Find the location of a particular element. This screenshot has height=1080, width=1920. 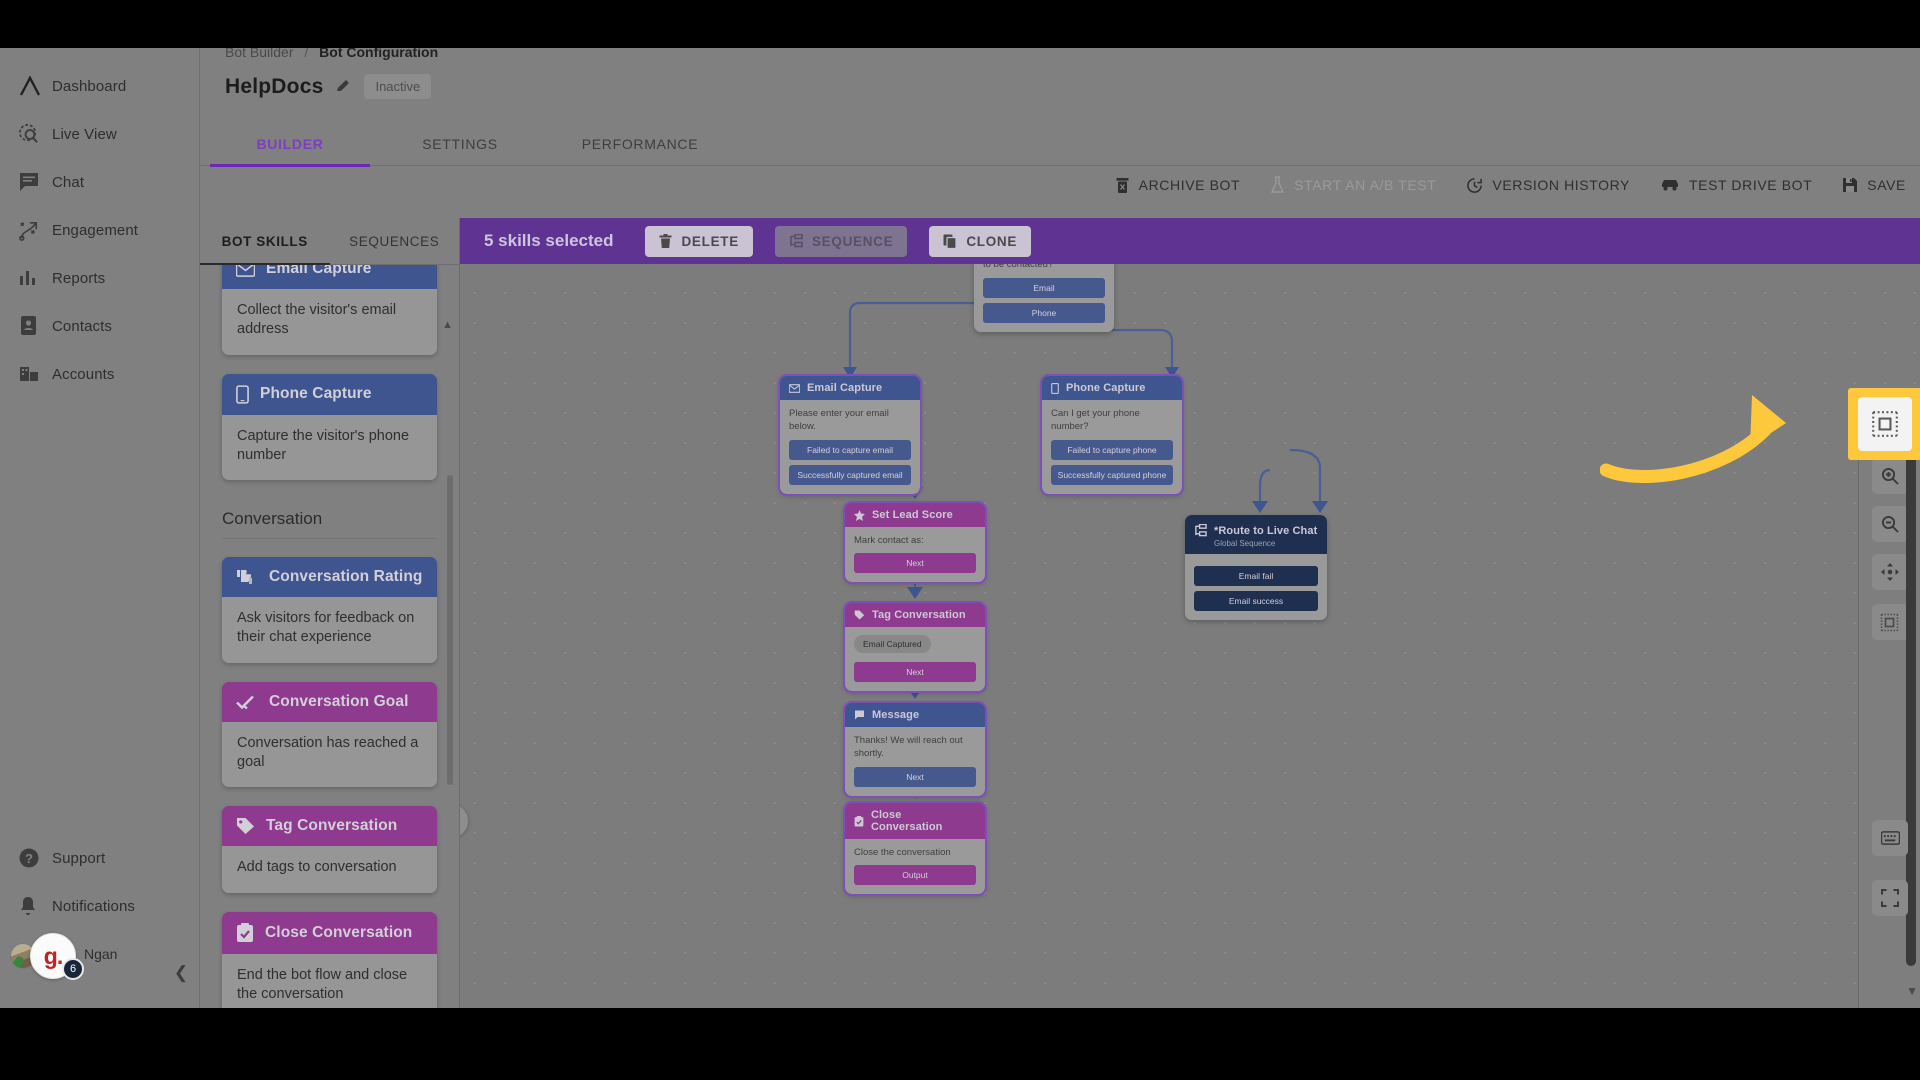

pan-button is located at coordinates (1889, 572).